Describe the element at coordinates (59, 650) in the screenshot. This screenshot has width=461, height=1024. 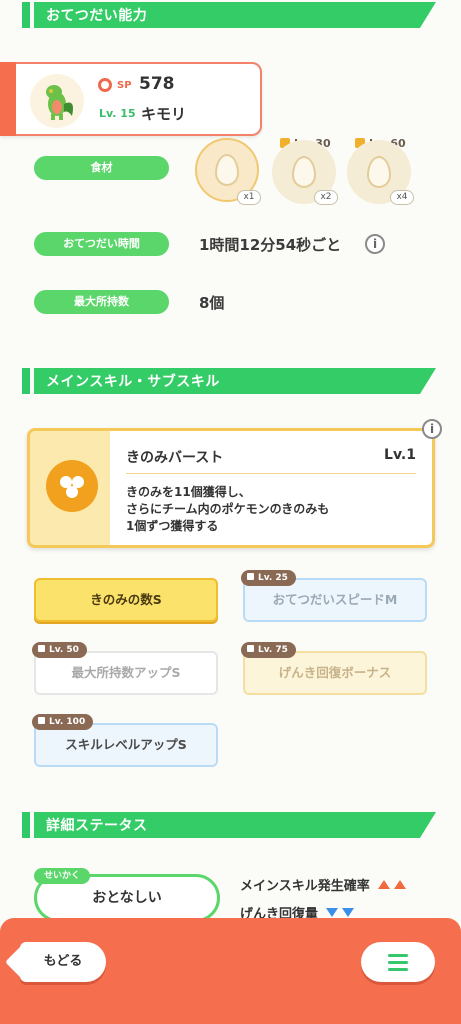
I see `sub-skill-lock-3: Lv. 50` at that location.